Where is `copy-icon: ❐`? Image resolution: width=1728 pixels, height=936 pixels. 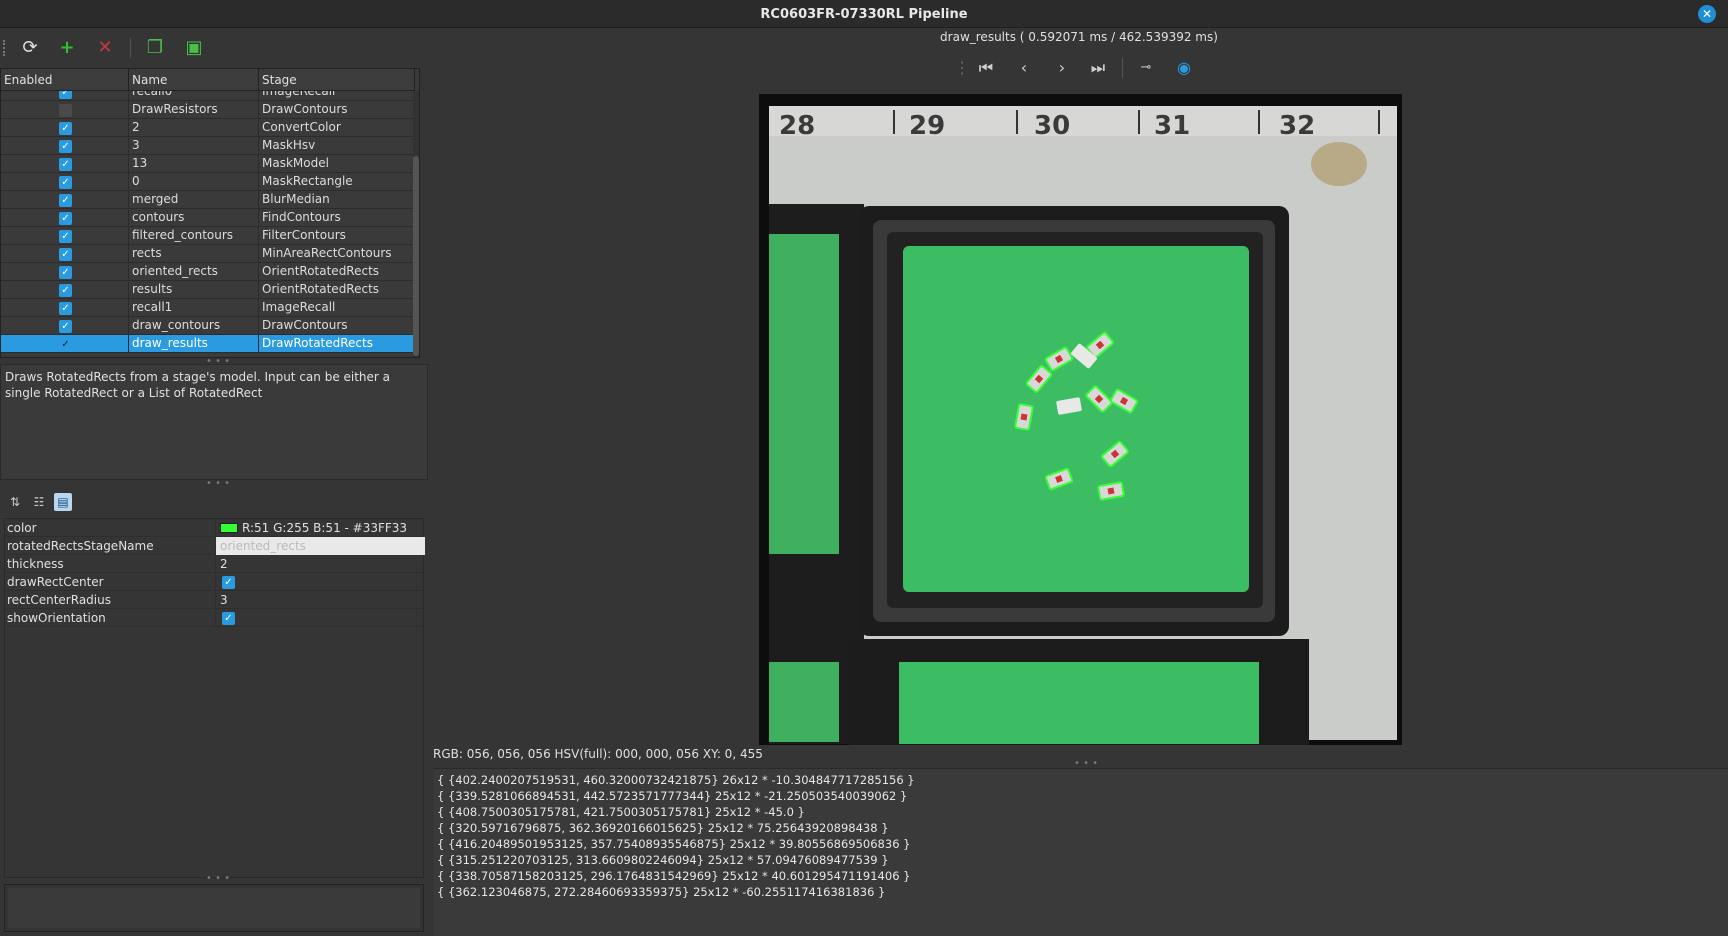
copy-icon: ❐ is located at coordinates (155, 48).